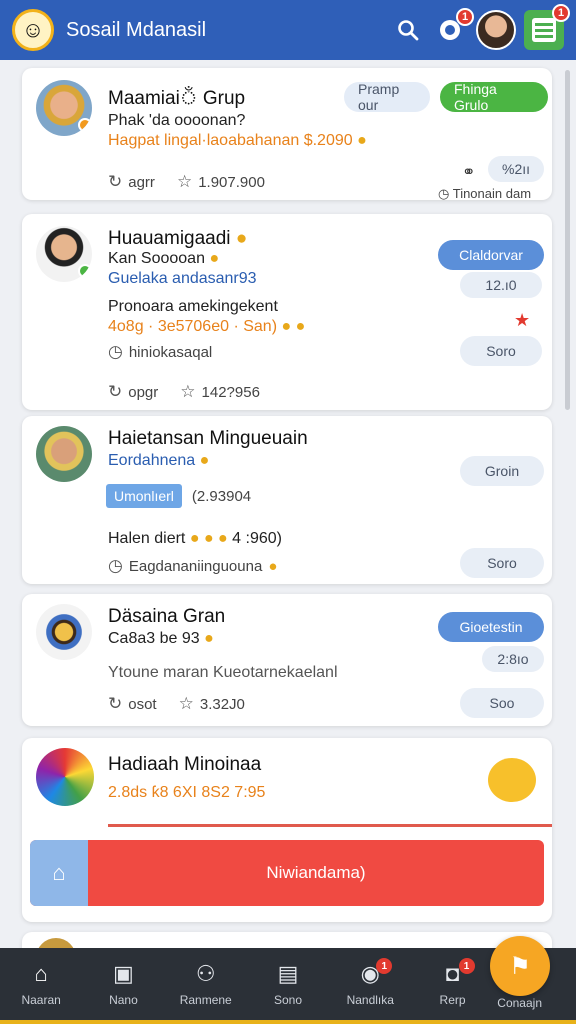  I want to click on meta-value: 3.32J0, so click(222, 704).